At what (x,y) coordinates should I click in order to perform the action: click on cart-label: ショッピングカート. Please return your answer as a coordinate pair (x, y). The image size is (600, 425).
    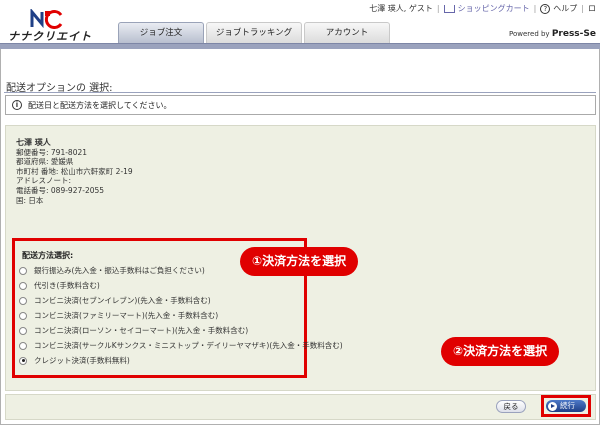
    Looking at the image, I should click on (493, 8).